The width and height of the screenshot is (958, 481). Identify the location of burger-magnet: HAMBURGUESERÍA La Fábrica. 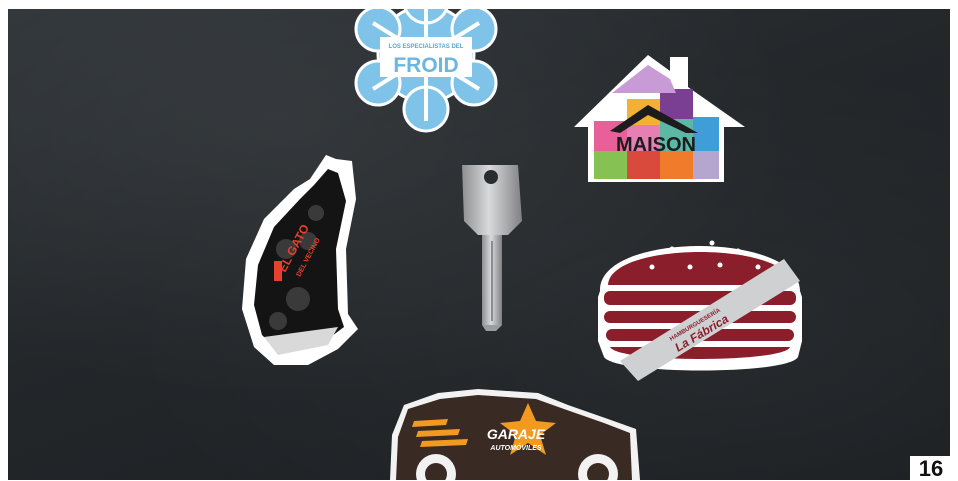
(700, 310).